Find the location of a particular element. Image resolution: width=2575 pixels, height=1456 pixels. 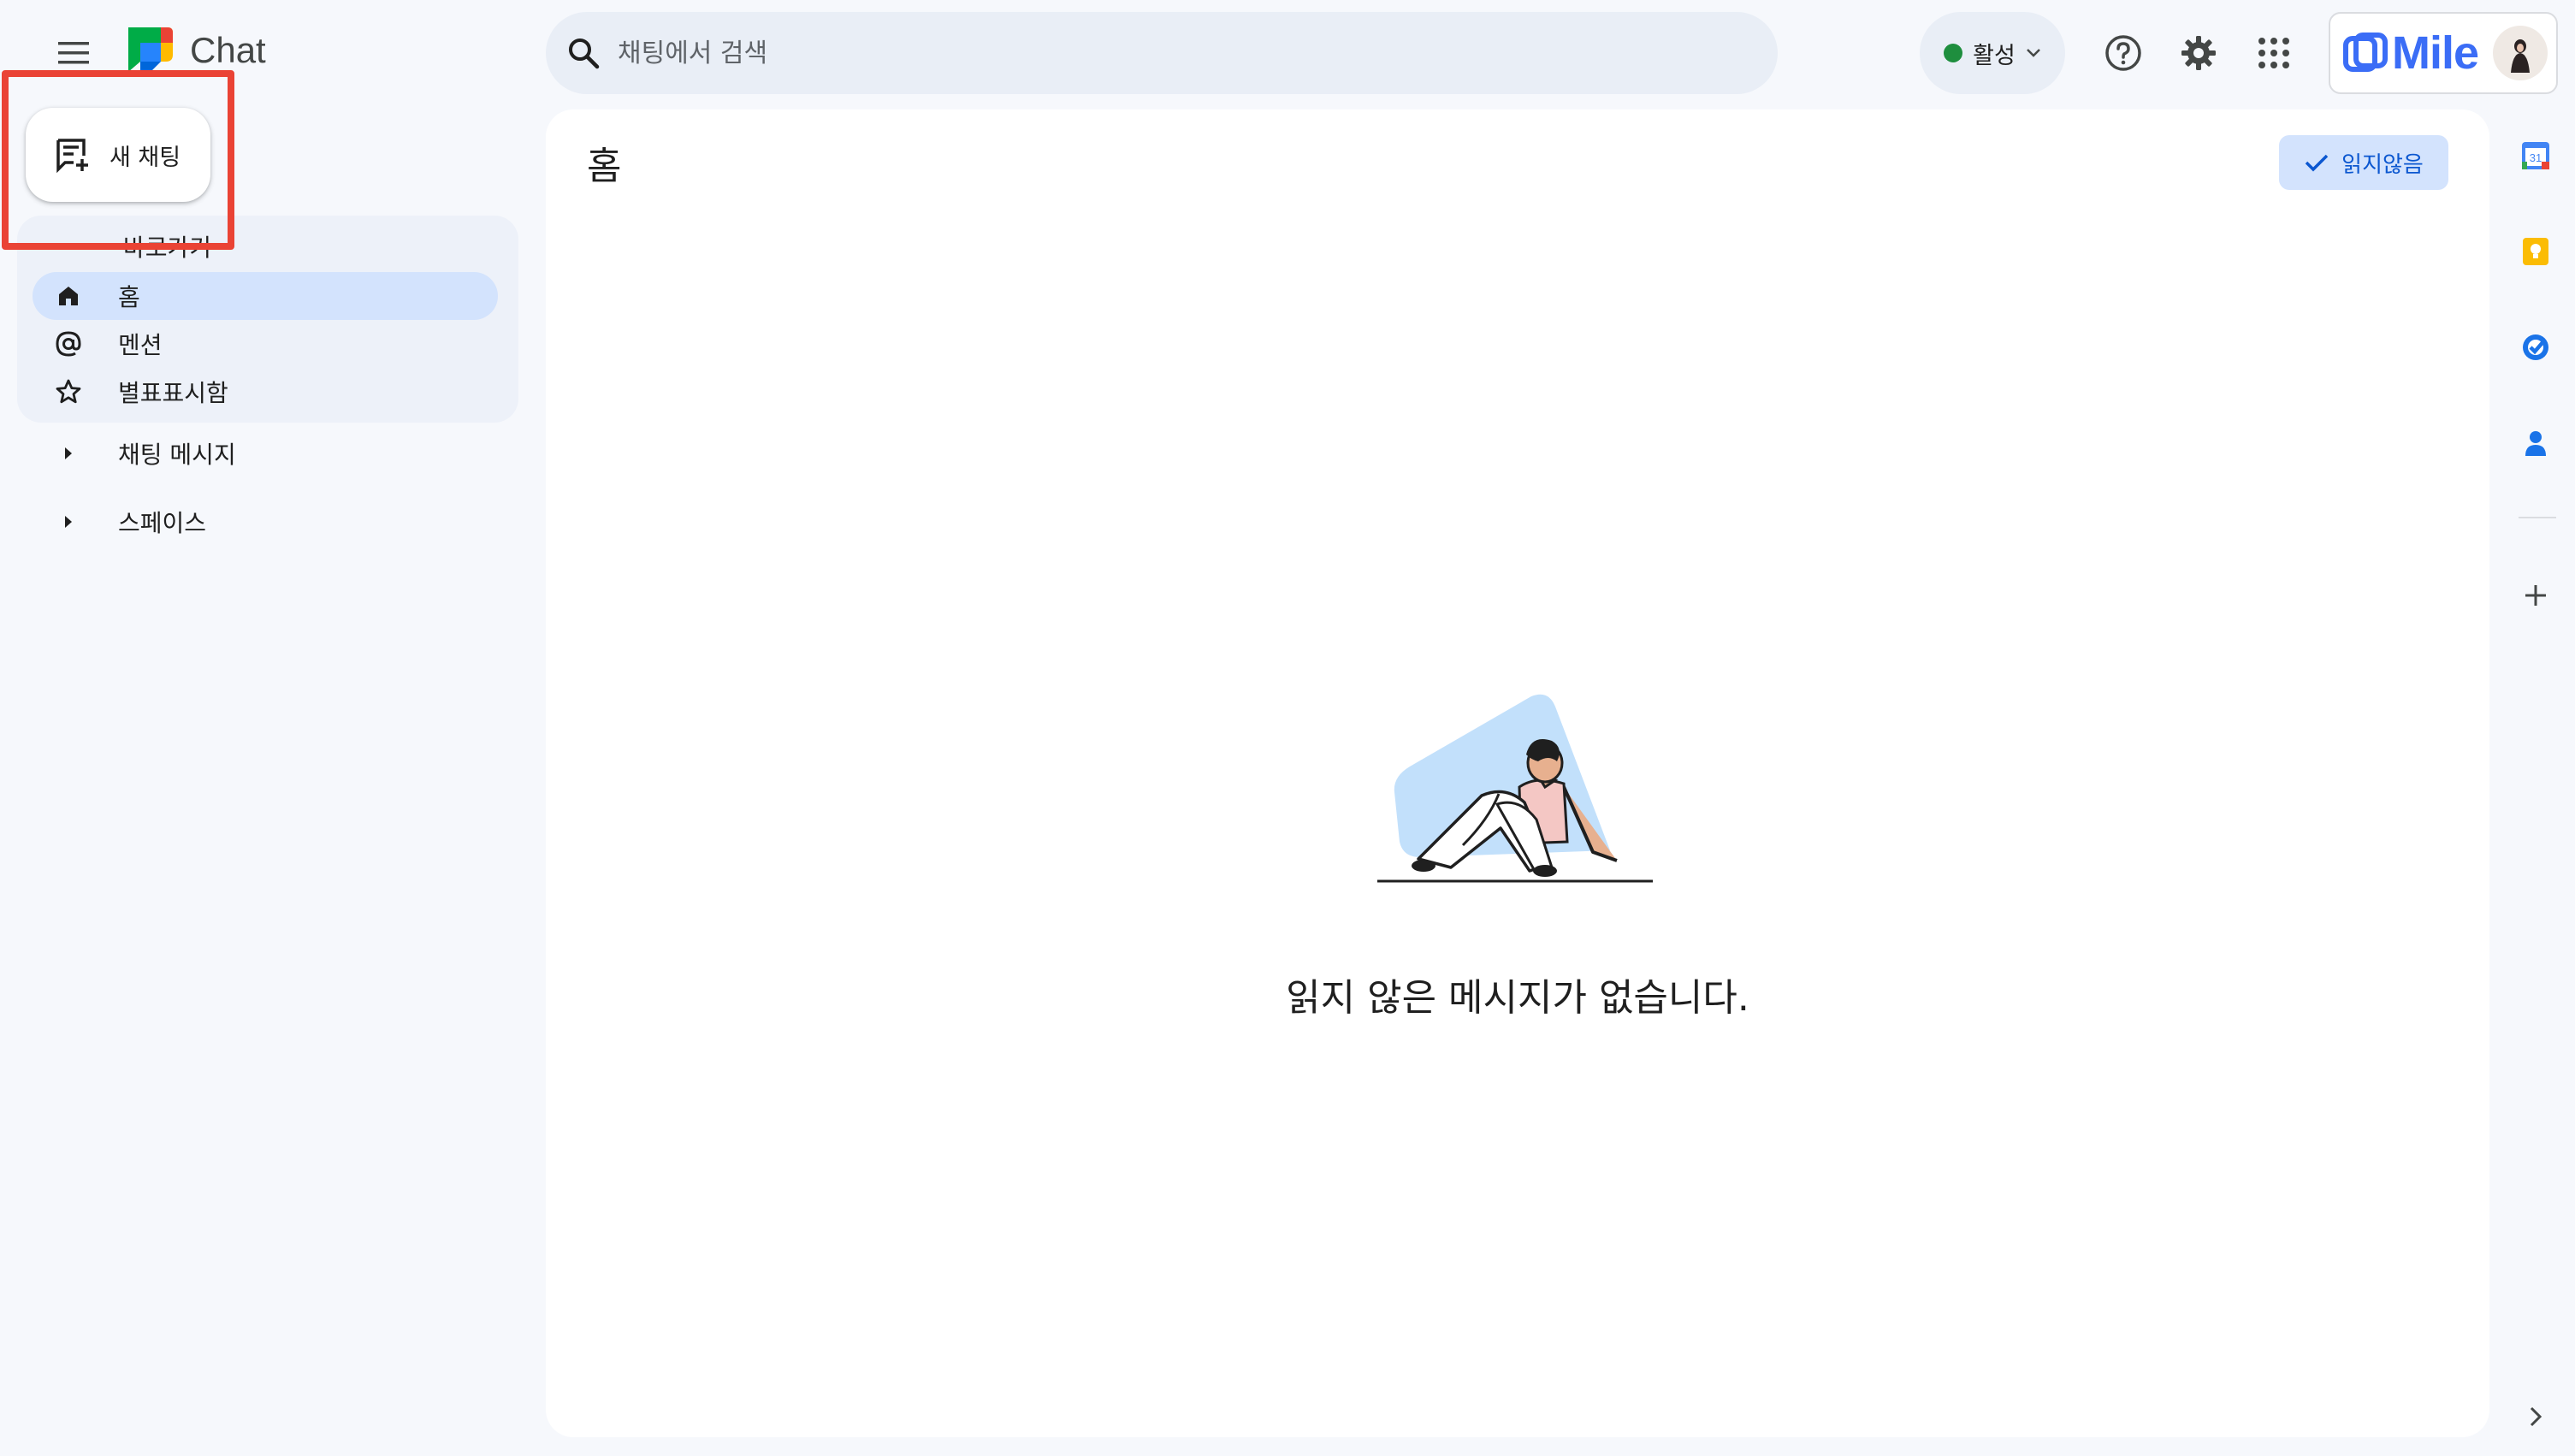

user-avatar-icon is located at coordinates (2521, 56).